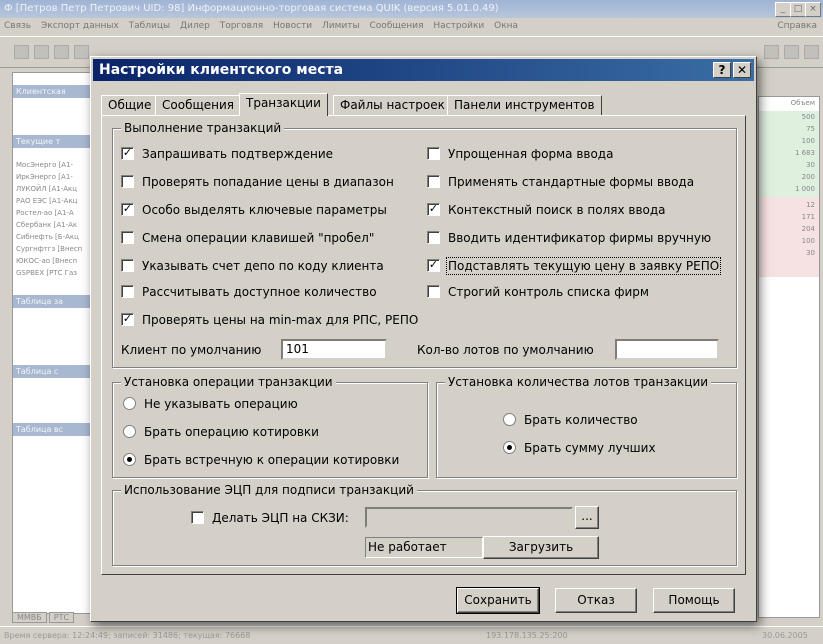 Image resolution: width=823 pixels, height=644 pixels. What do you see at coordinates (397, 26) in the screenshot?
I see `menu-item: Сообщения` at bounding box center [397, 26].